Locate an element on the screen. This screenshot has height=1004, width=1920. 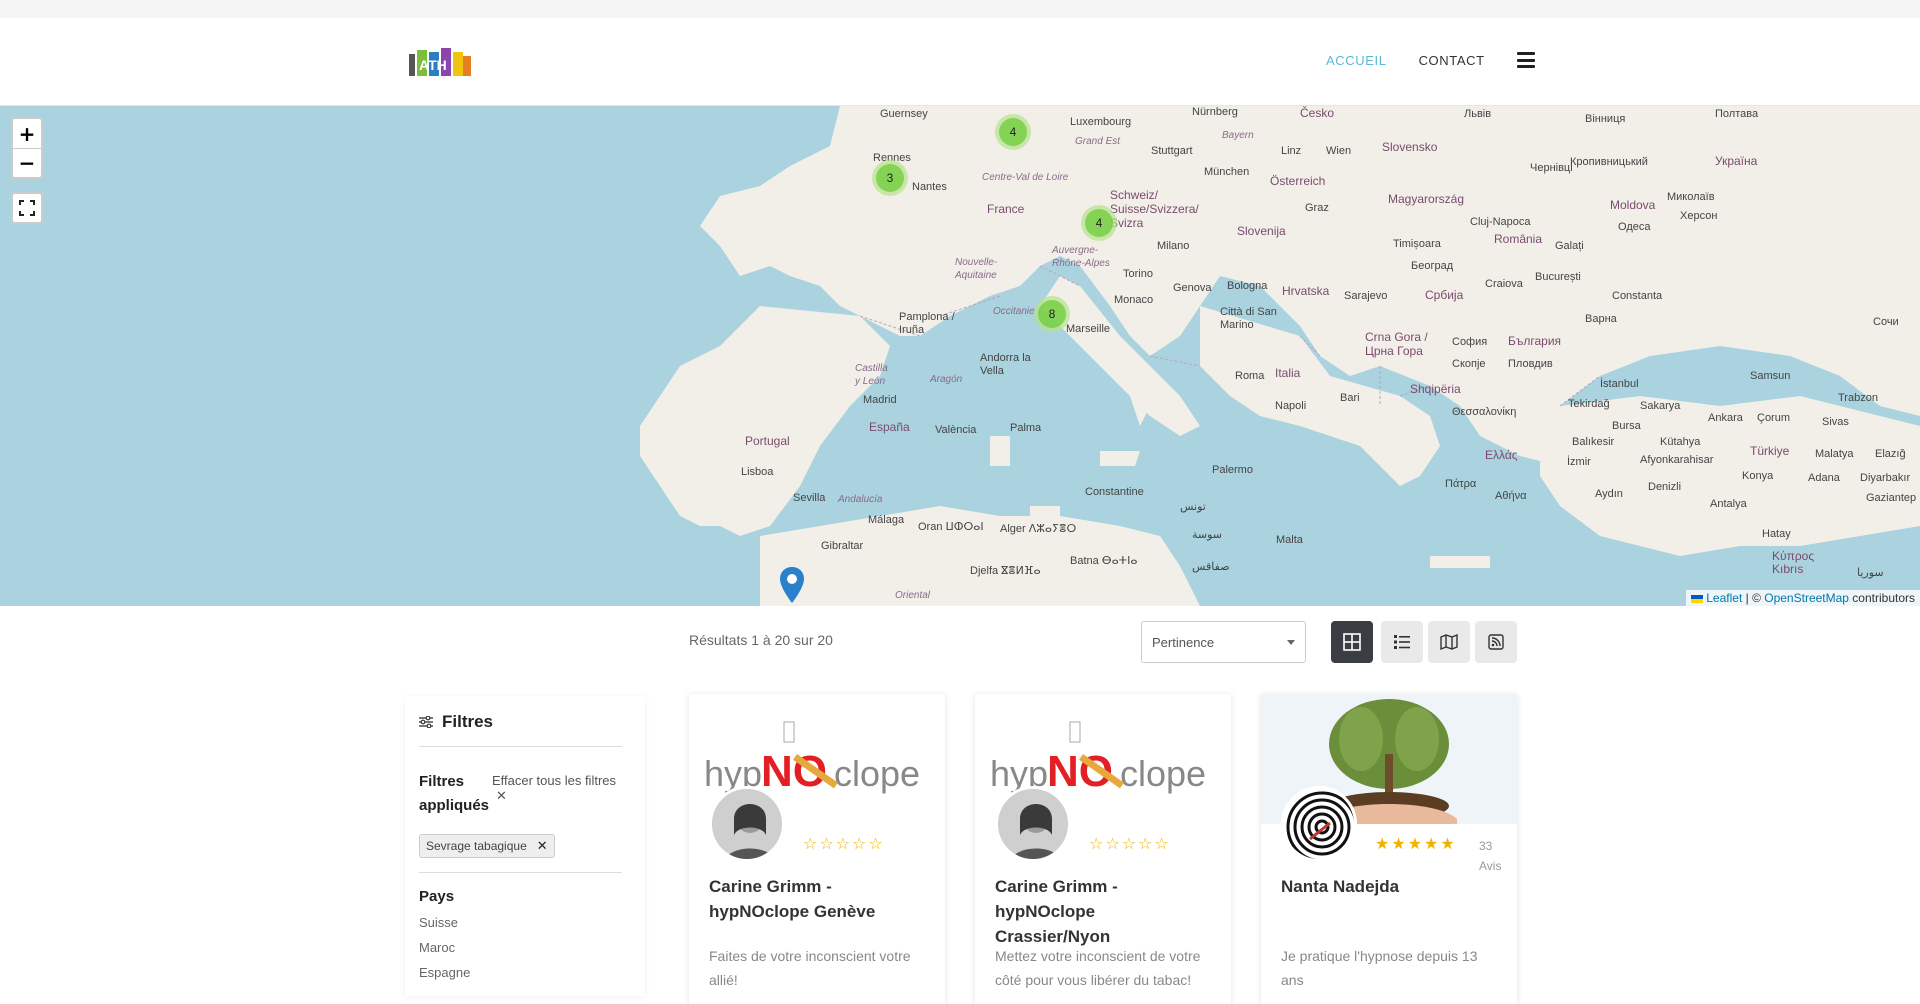
map-label: Bari is located at coordinates (1350, 398).